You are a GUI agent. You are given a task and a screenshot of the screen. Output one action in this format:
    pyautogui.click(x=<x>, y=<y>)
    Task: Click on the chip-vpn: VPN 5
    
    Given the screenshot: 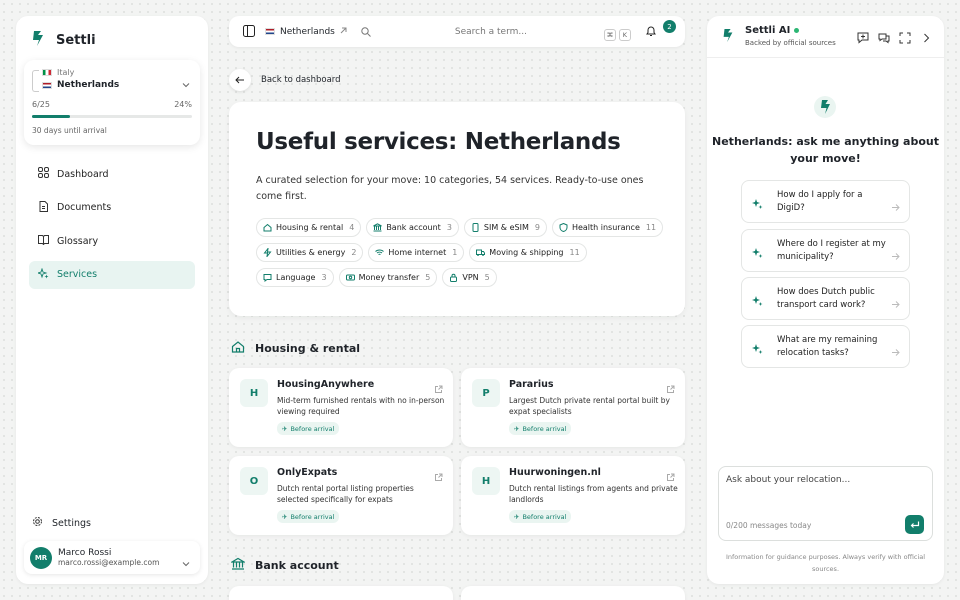 What is the action you would take?
    pyautogui.click(x=469, y=277)
    